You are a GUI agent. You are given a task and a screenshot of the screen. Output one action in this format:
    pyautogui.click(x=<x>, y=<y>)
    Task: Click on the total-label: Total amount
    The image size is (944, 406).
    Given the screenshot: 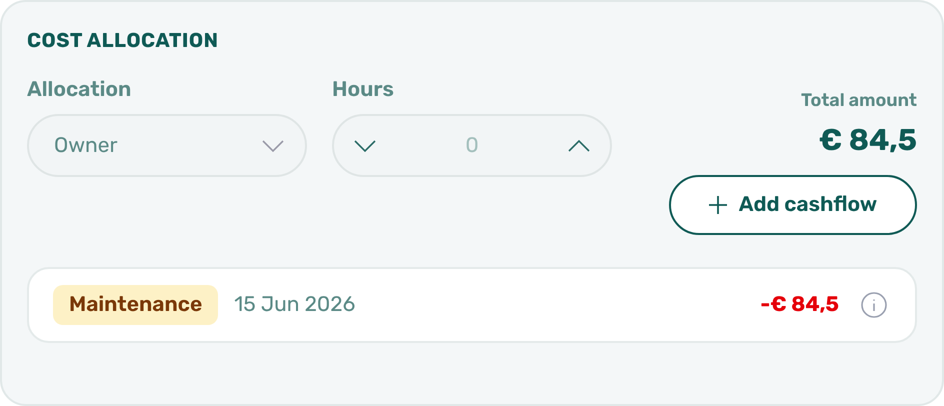 What is the action you would take?
    pyautogui.click(x=858, y=100)
    